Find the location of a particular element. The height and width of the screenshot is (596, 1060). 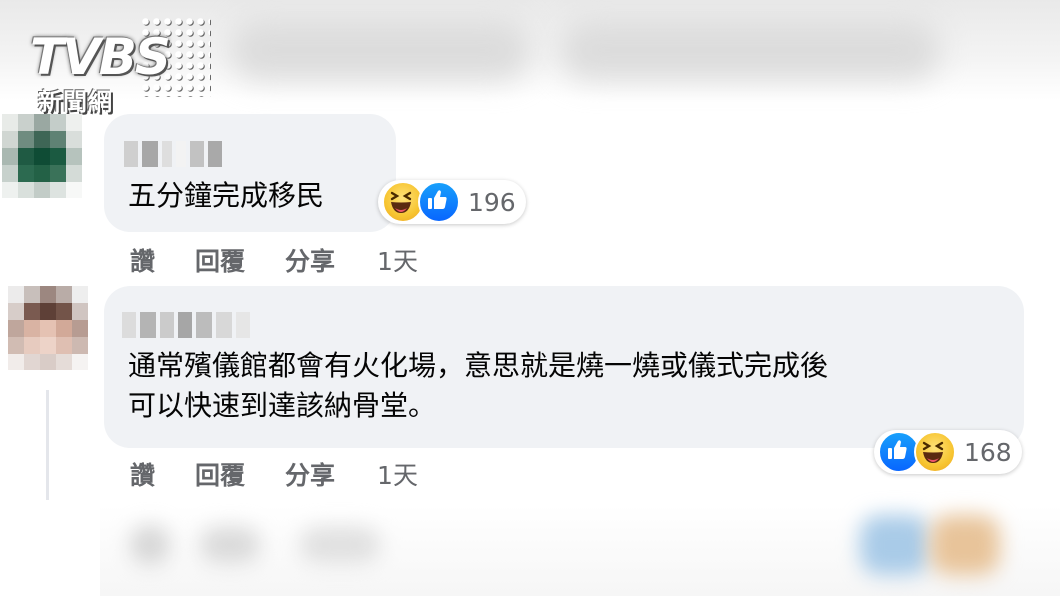

reaction-count: 168 is located at coordinates (988, 452).